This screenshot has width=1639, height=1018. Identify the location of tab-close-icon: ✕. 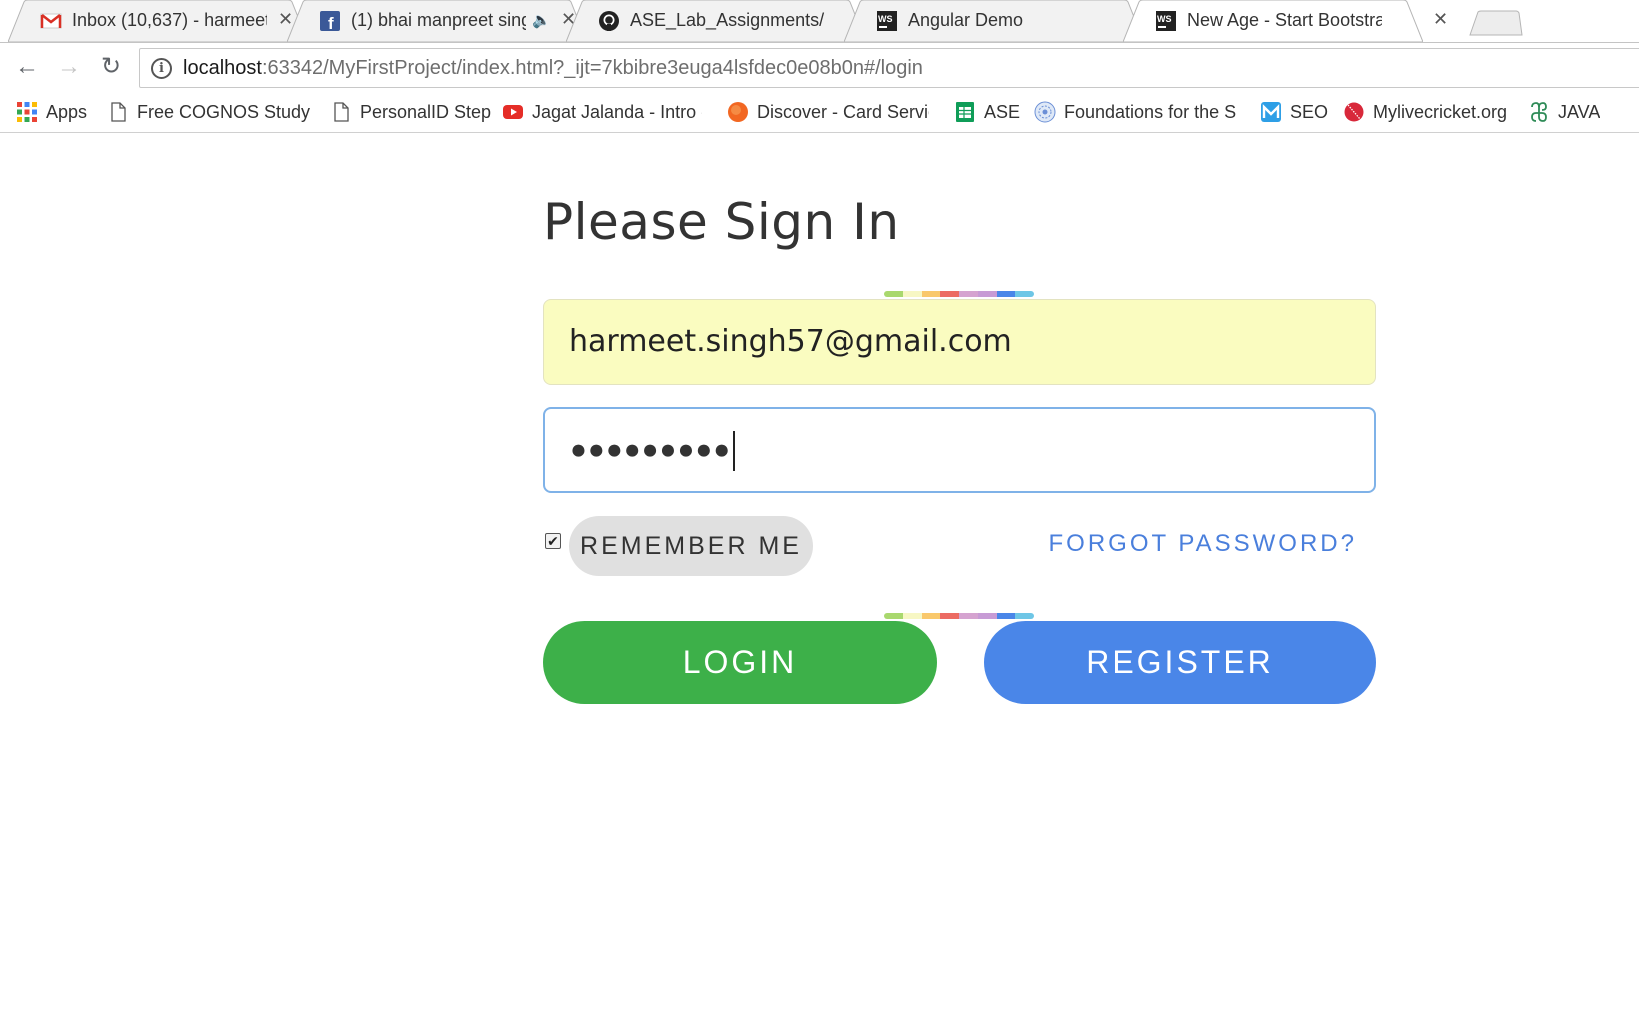
(1440, 19).